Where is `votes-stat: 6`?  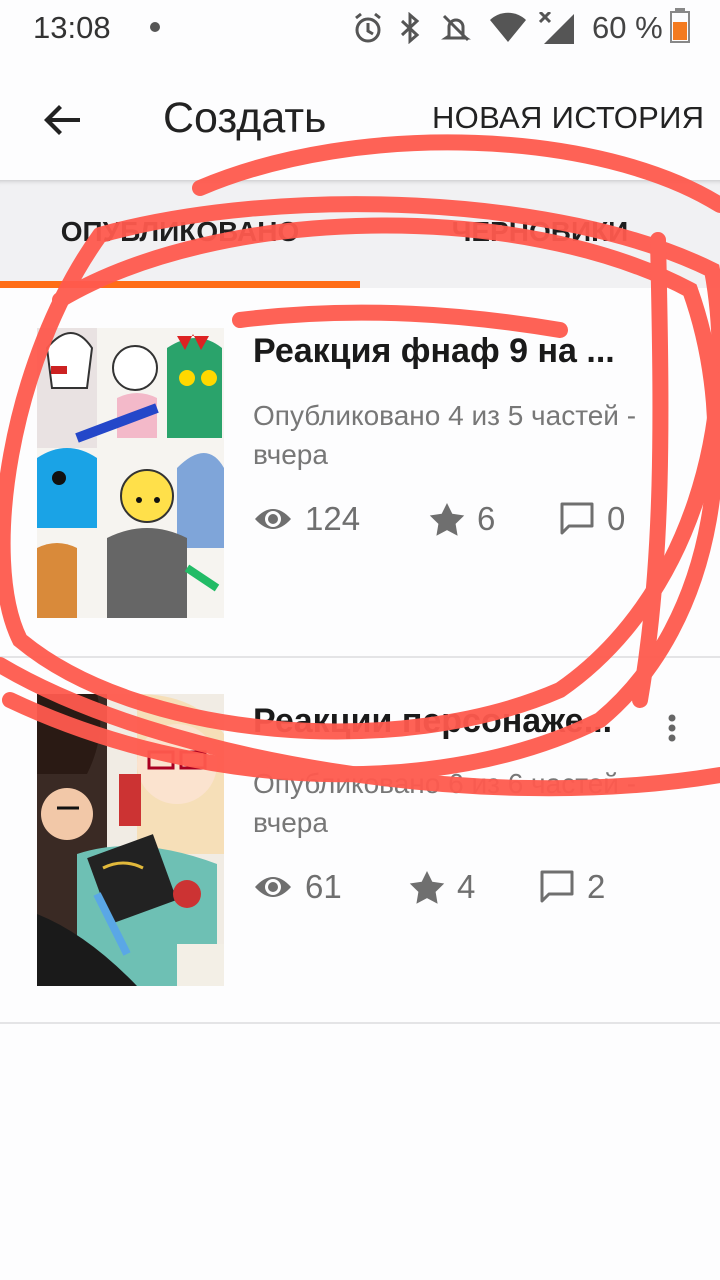 votes-stat: 6 is located at coordinates (462, 519).